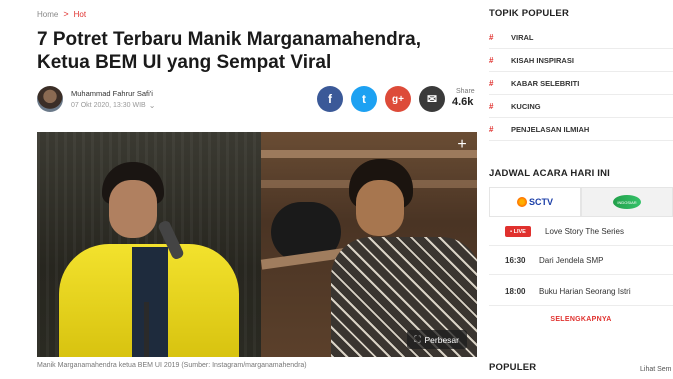  I want to click on schedule-row: • LIVE Love Story The Series, so click(581, 232).